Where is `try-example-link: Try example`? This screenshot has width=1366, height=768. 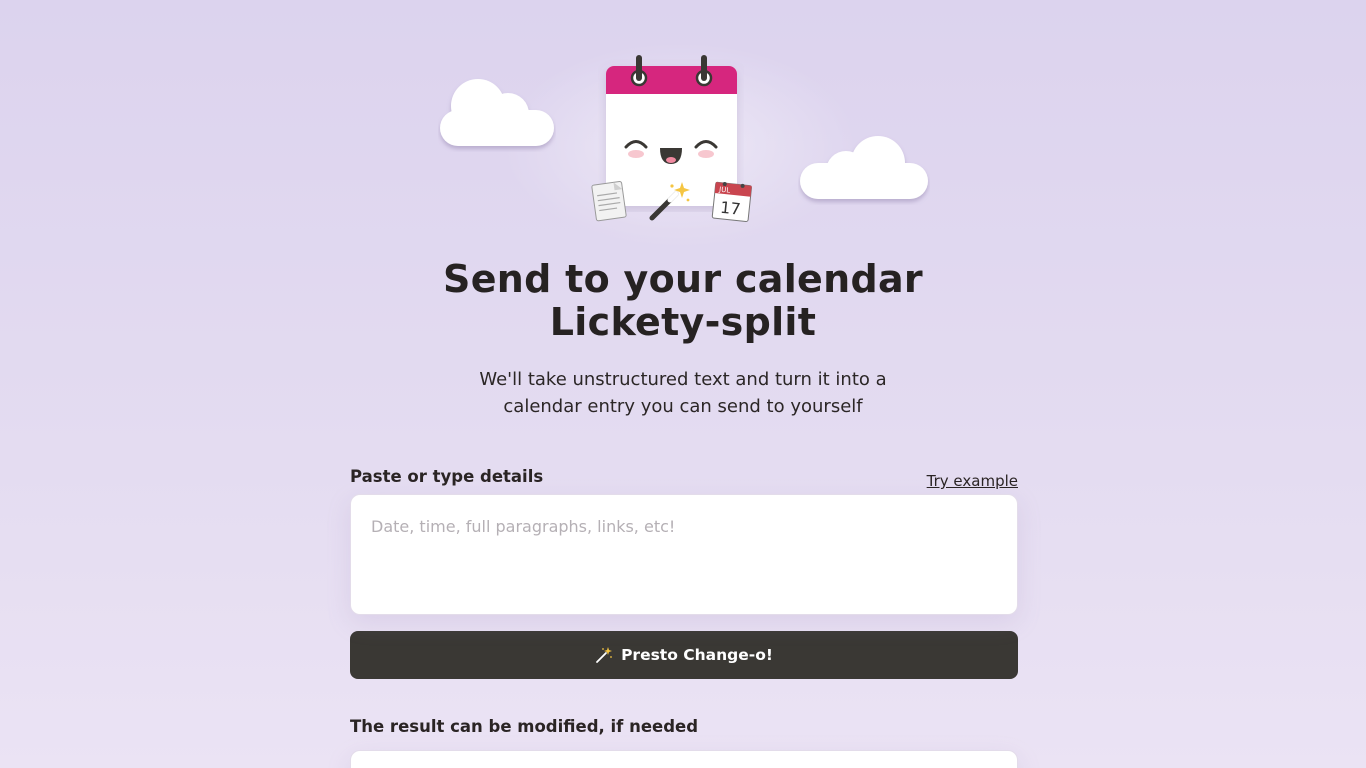
try-example-link: Try example is located at coordinates (972, 481).